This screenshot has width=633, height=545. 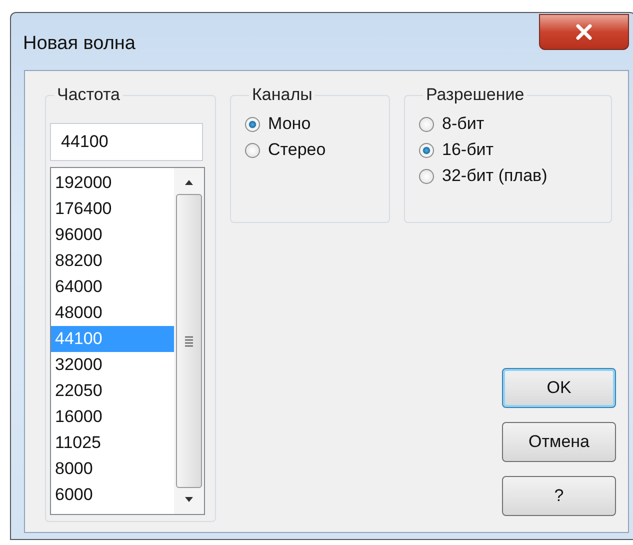 What do you see at coordinates (289, 124) in the screenshot?
I see `radio-label: Моно` at bounding box center [289, 124].